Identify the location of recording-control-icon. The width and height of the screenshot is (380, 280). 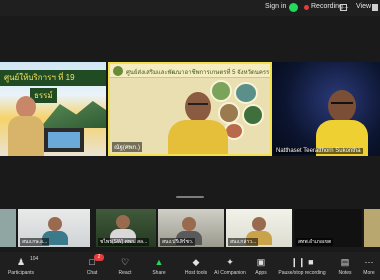
(343, 7).